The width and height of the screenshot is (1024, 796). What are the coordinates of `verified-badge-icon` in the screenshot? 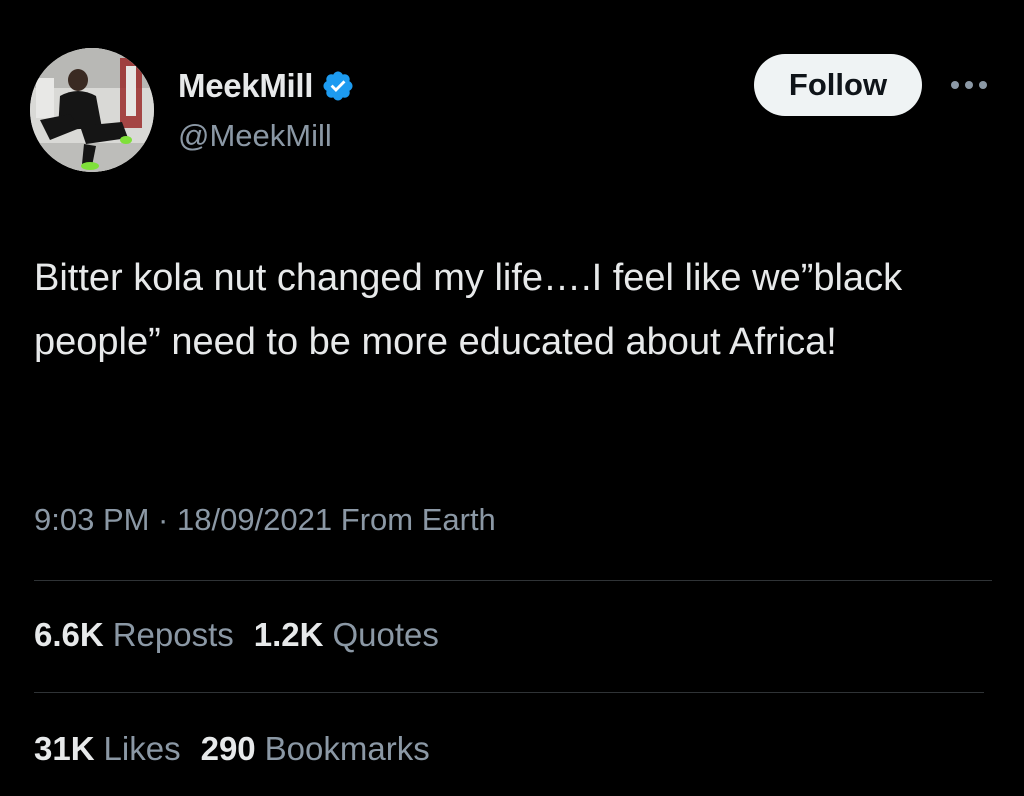 It's located at (338, 86).